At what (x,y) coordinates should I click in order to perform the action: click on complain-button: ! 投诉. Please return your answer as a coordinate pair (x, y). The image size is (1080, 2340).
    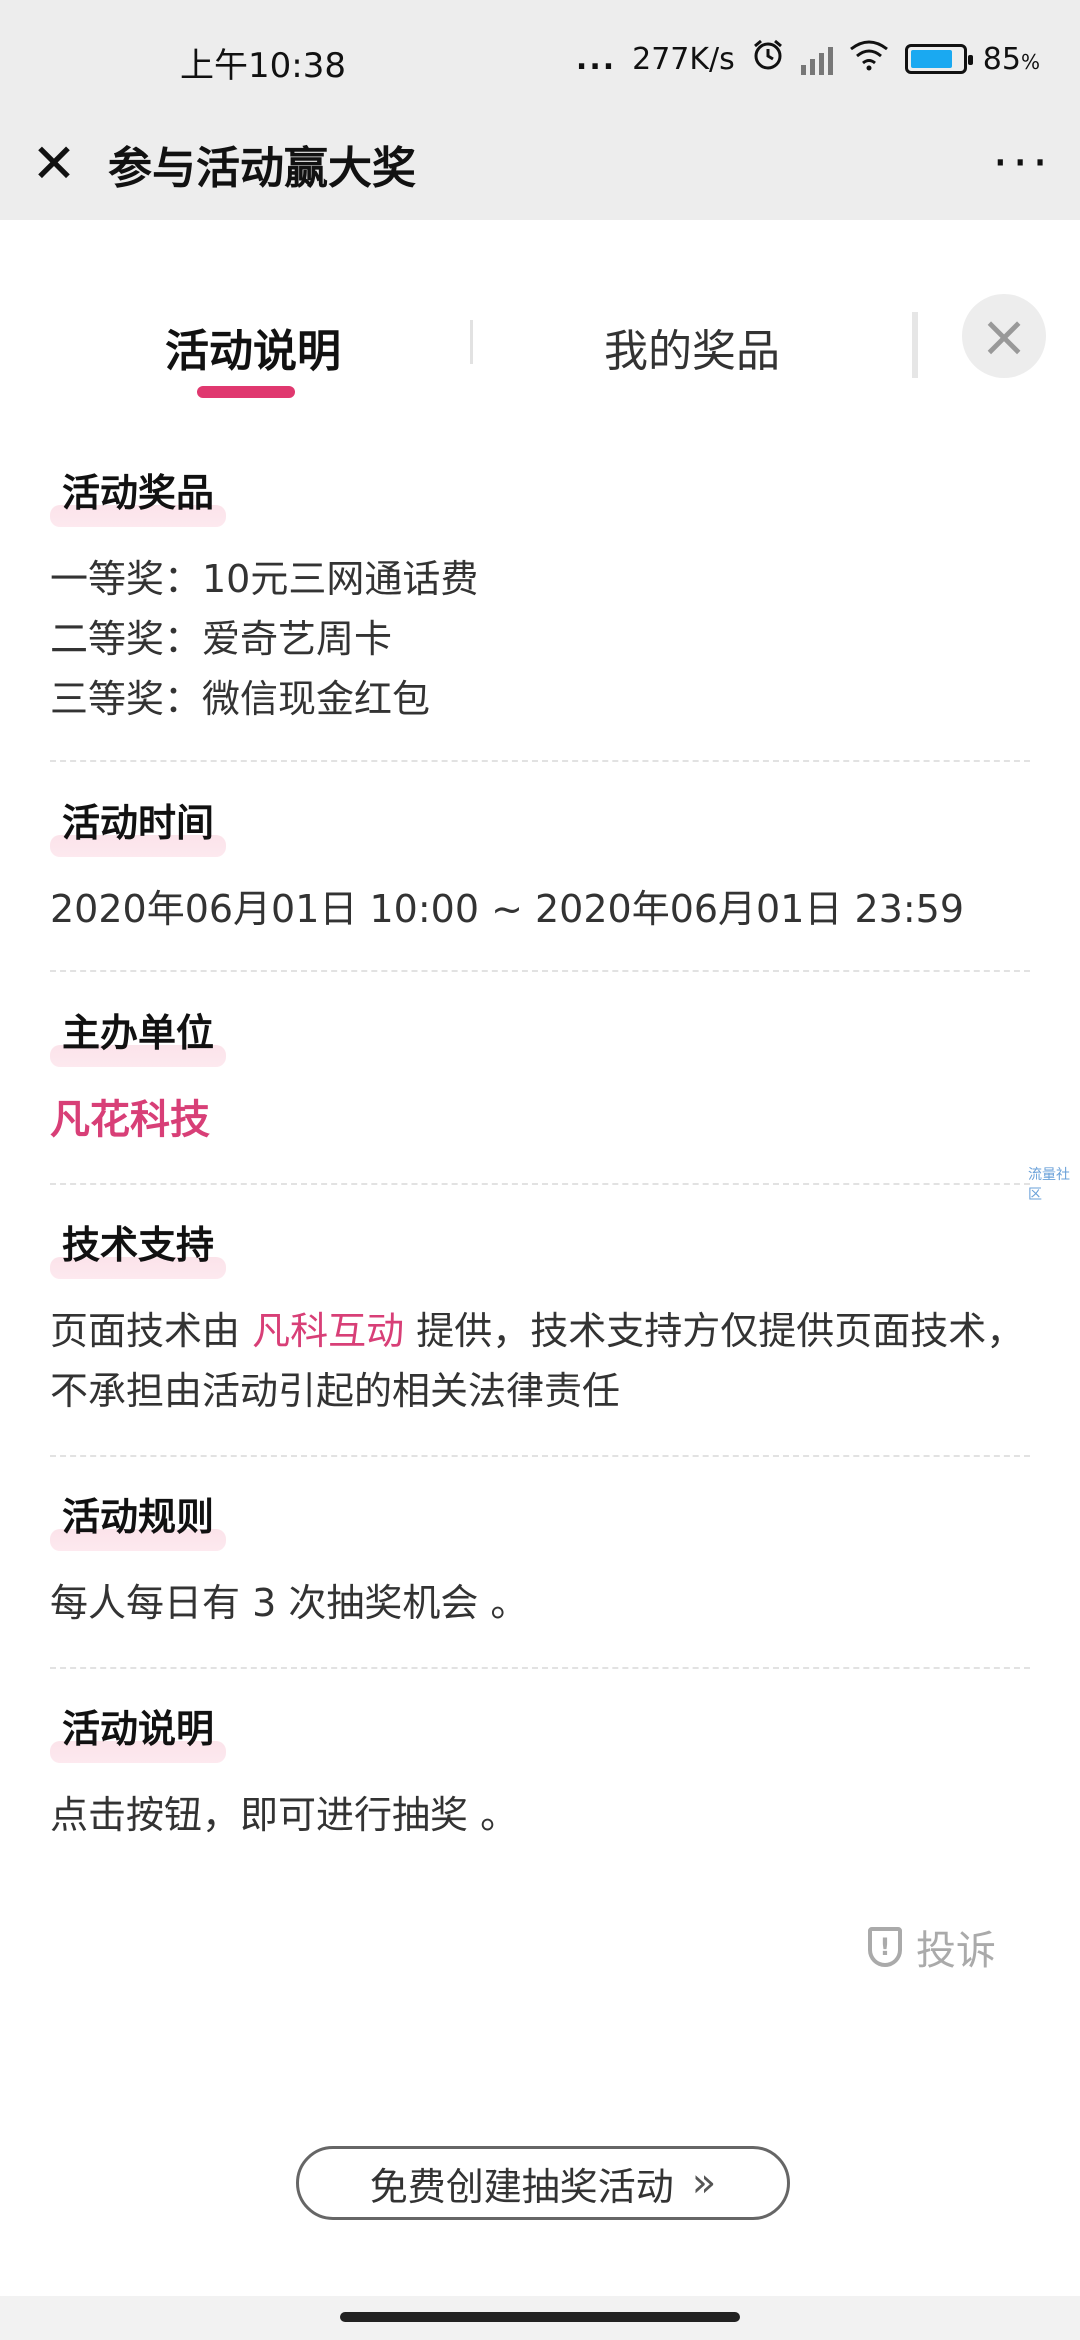
    Looking at the image, I should click on (932, 1947).